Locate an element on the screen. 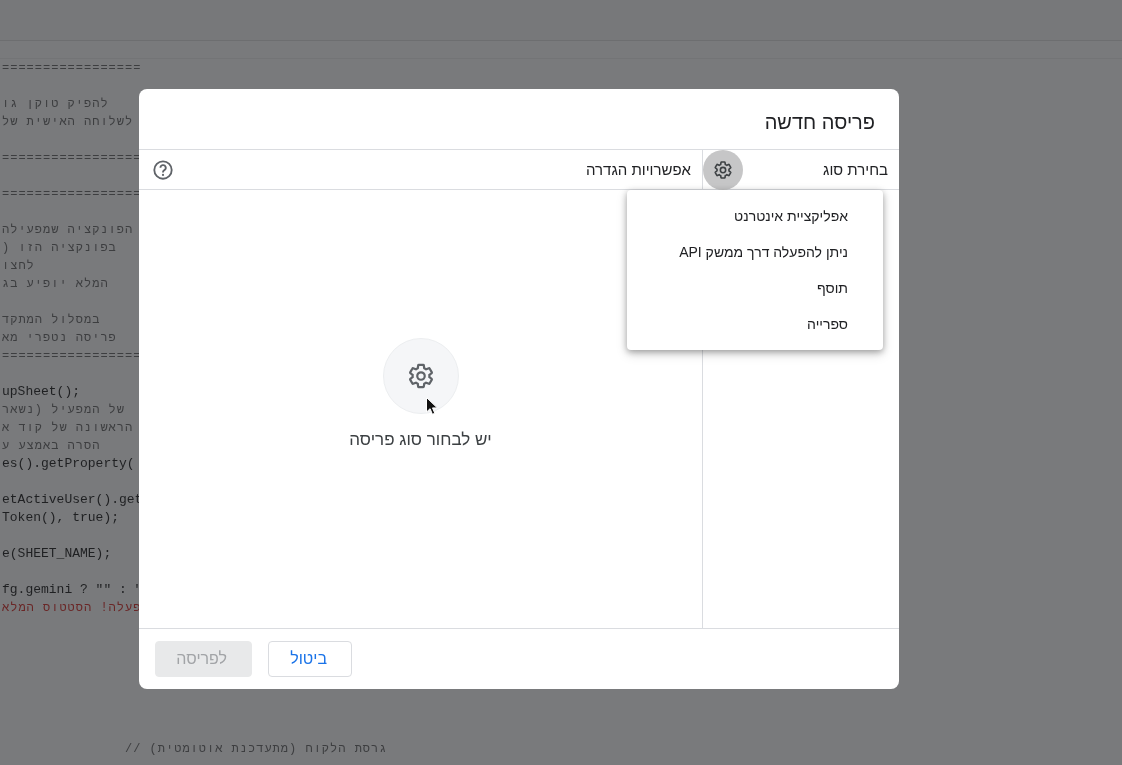  menu-item: ספרייה is located at coordinates (755, 324).